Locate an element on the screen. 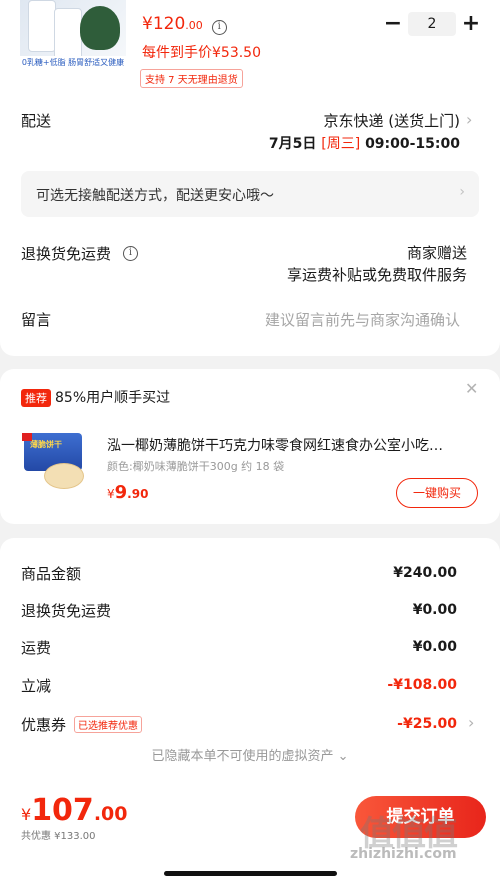 The height and width of the screenshot is (887, 500). quantity-input: 2 is located at coordinates (432, 24).